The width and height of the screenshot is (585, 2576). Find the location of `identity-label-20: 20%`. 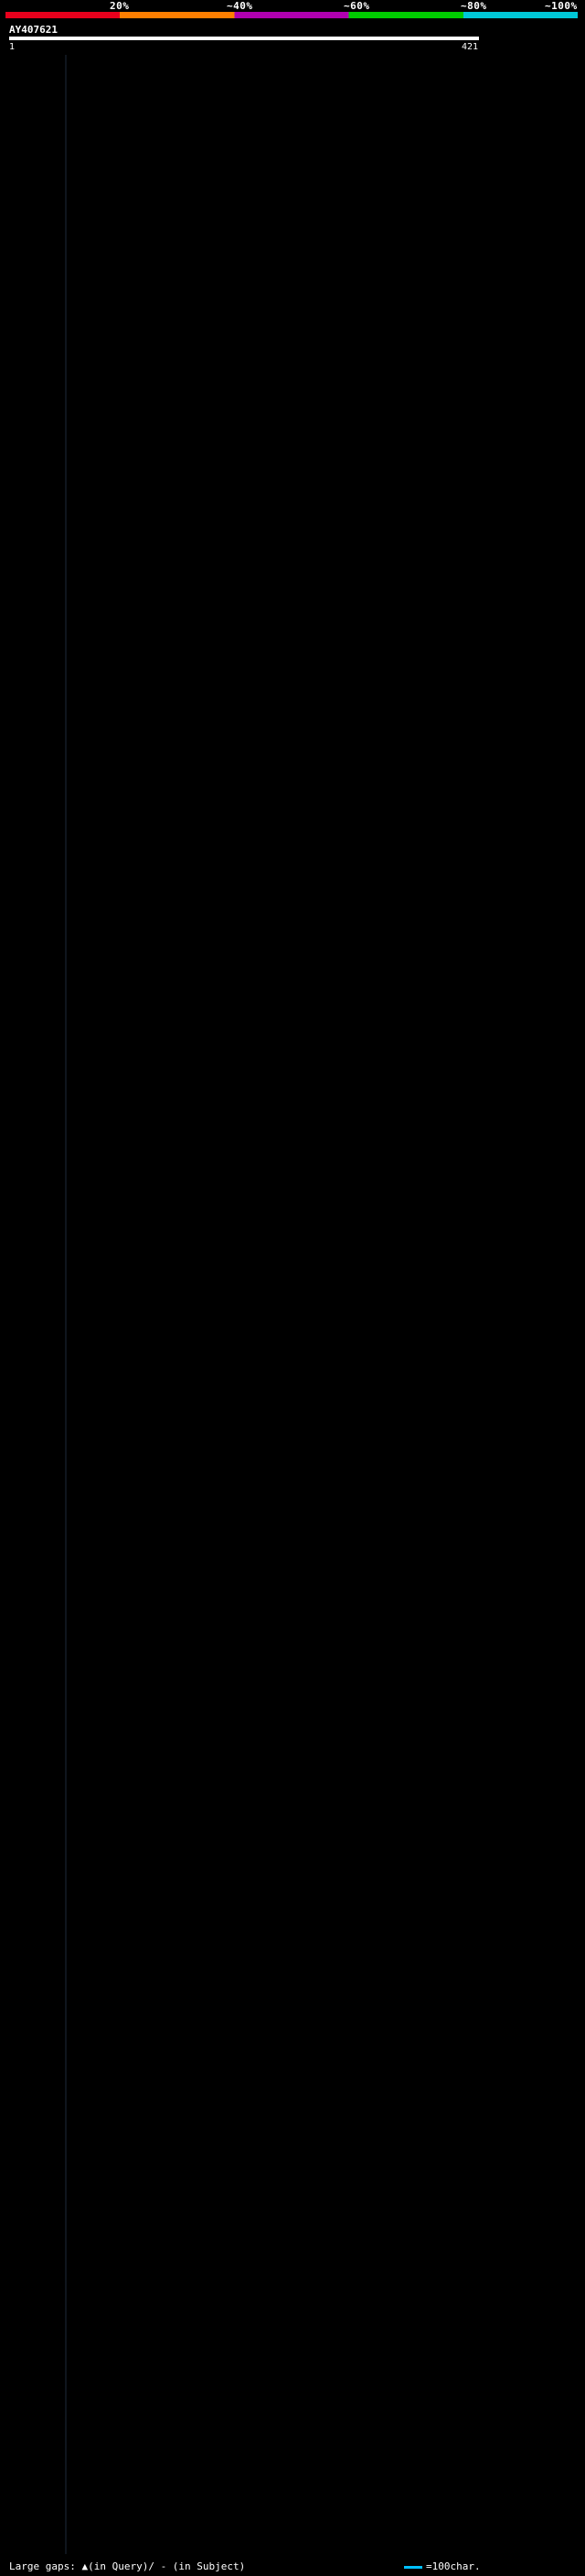

identity-label-20: 20% is located at coordinates (120, 6).